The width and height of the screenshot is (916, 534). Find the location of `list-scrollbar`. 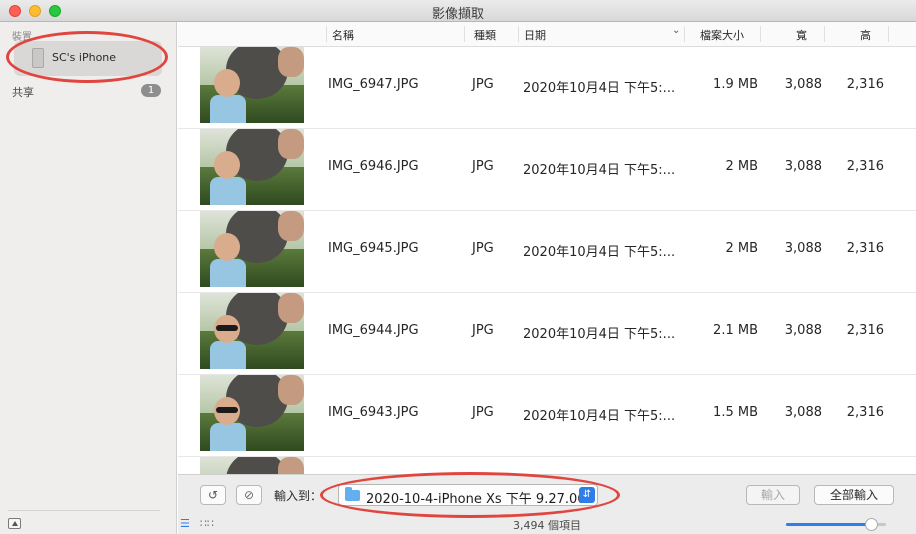

list-scrollbar is located at coordinates (914, 260).